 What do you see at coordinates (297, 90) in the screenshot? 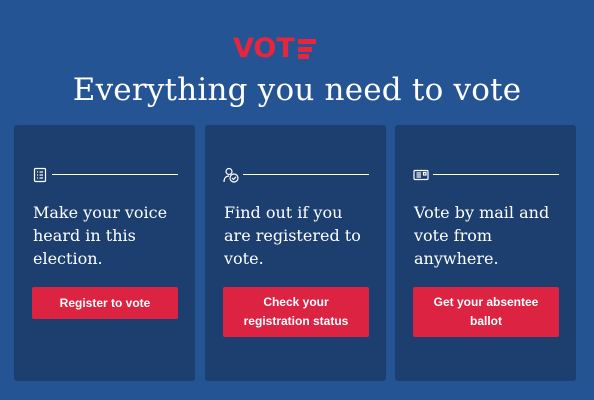
I see `page-title: Everything you need to vote` at bounding box center [297, 90].